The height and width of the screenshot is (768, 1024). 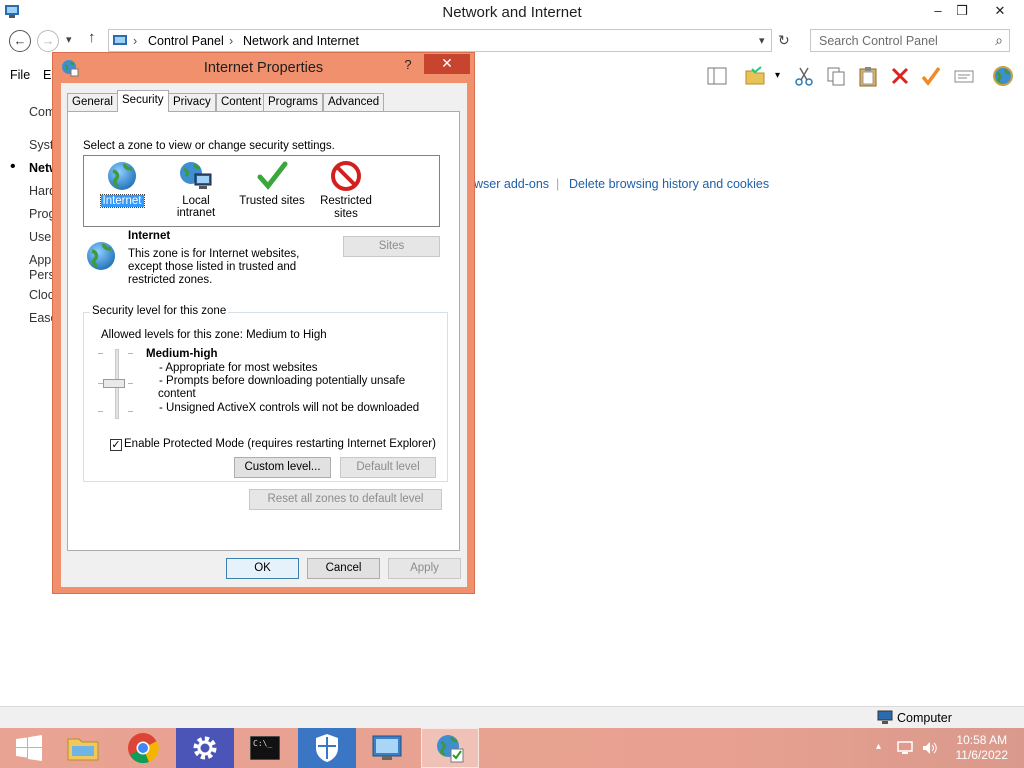 I want to click on chrome-icon, so click(x=143, y=748).